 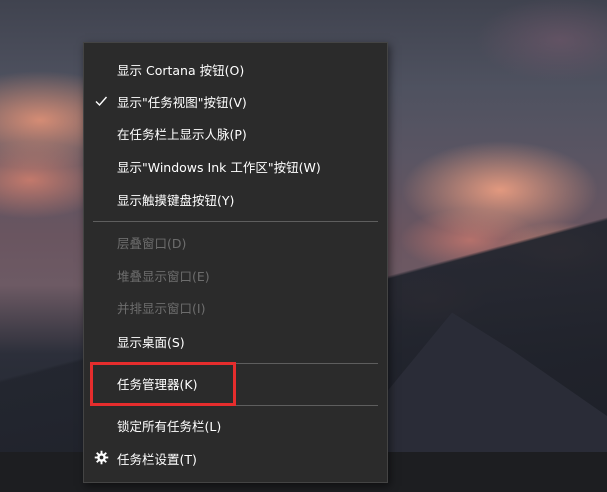 What do you see at coordinates (235, 275) in the screenshot?
I see `menu-item-stack-windows: 堆叠显示窗口(E)` at bounding box center [235, 275].